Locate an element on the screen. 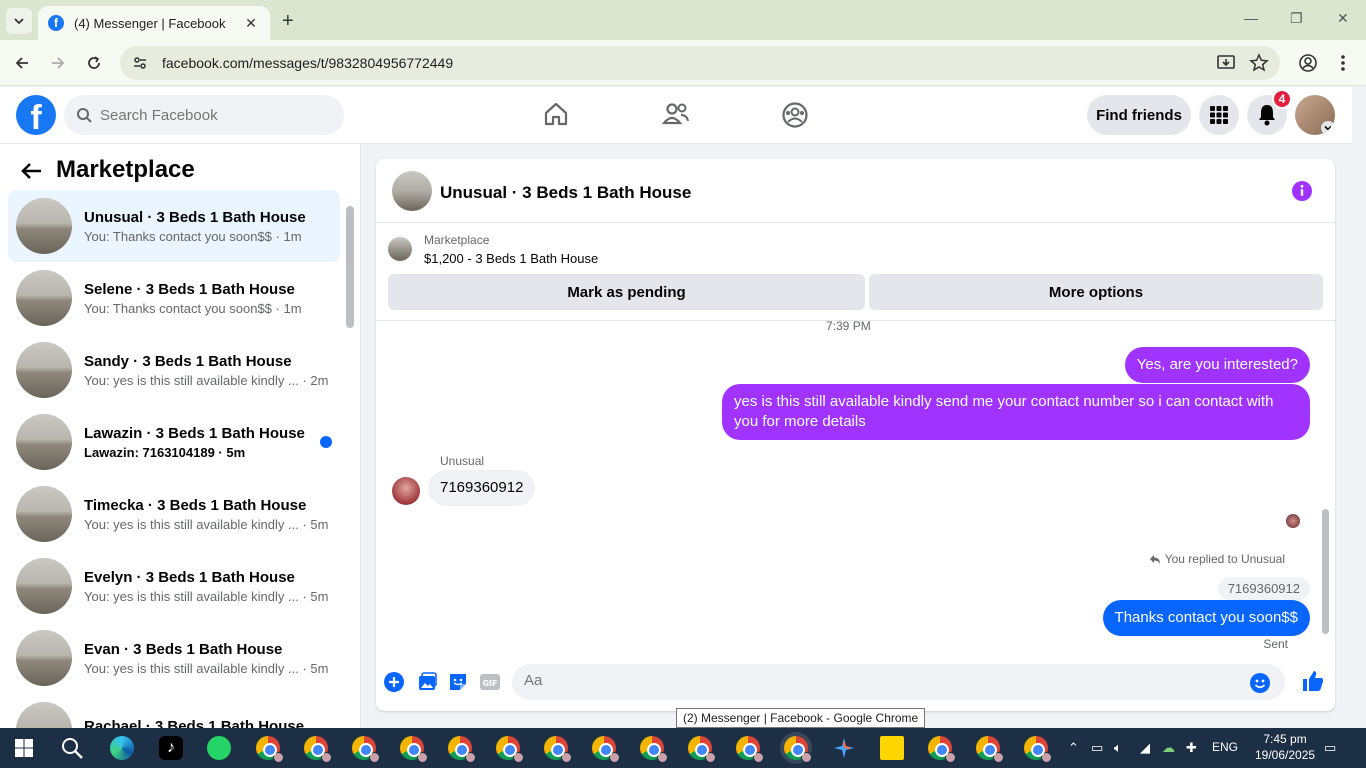  install-app-icon is located at coordinates (1226, 63).